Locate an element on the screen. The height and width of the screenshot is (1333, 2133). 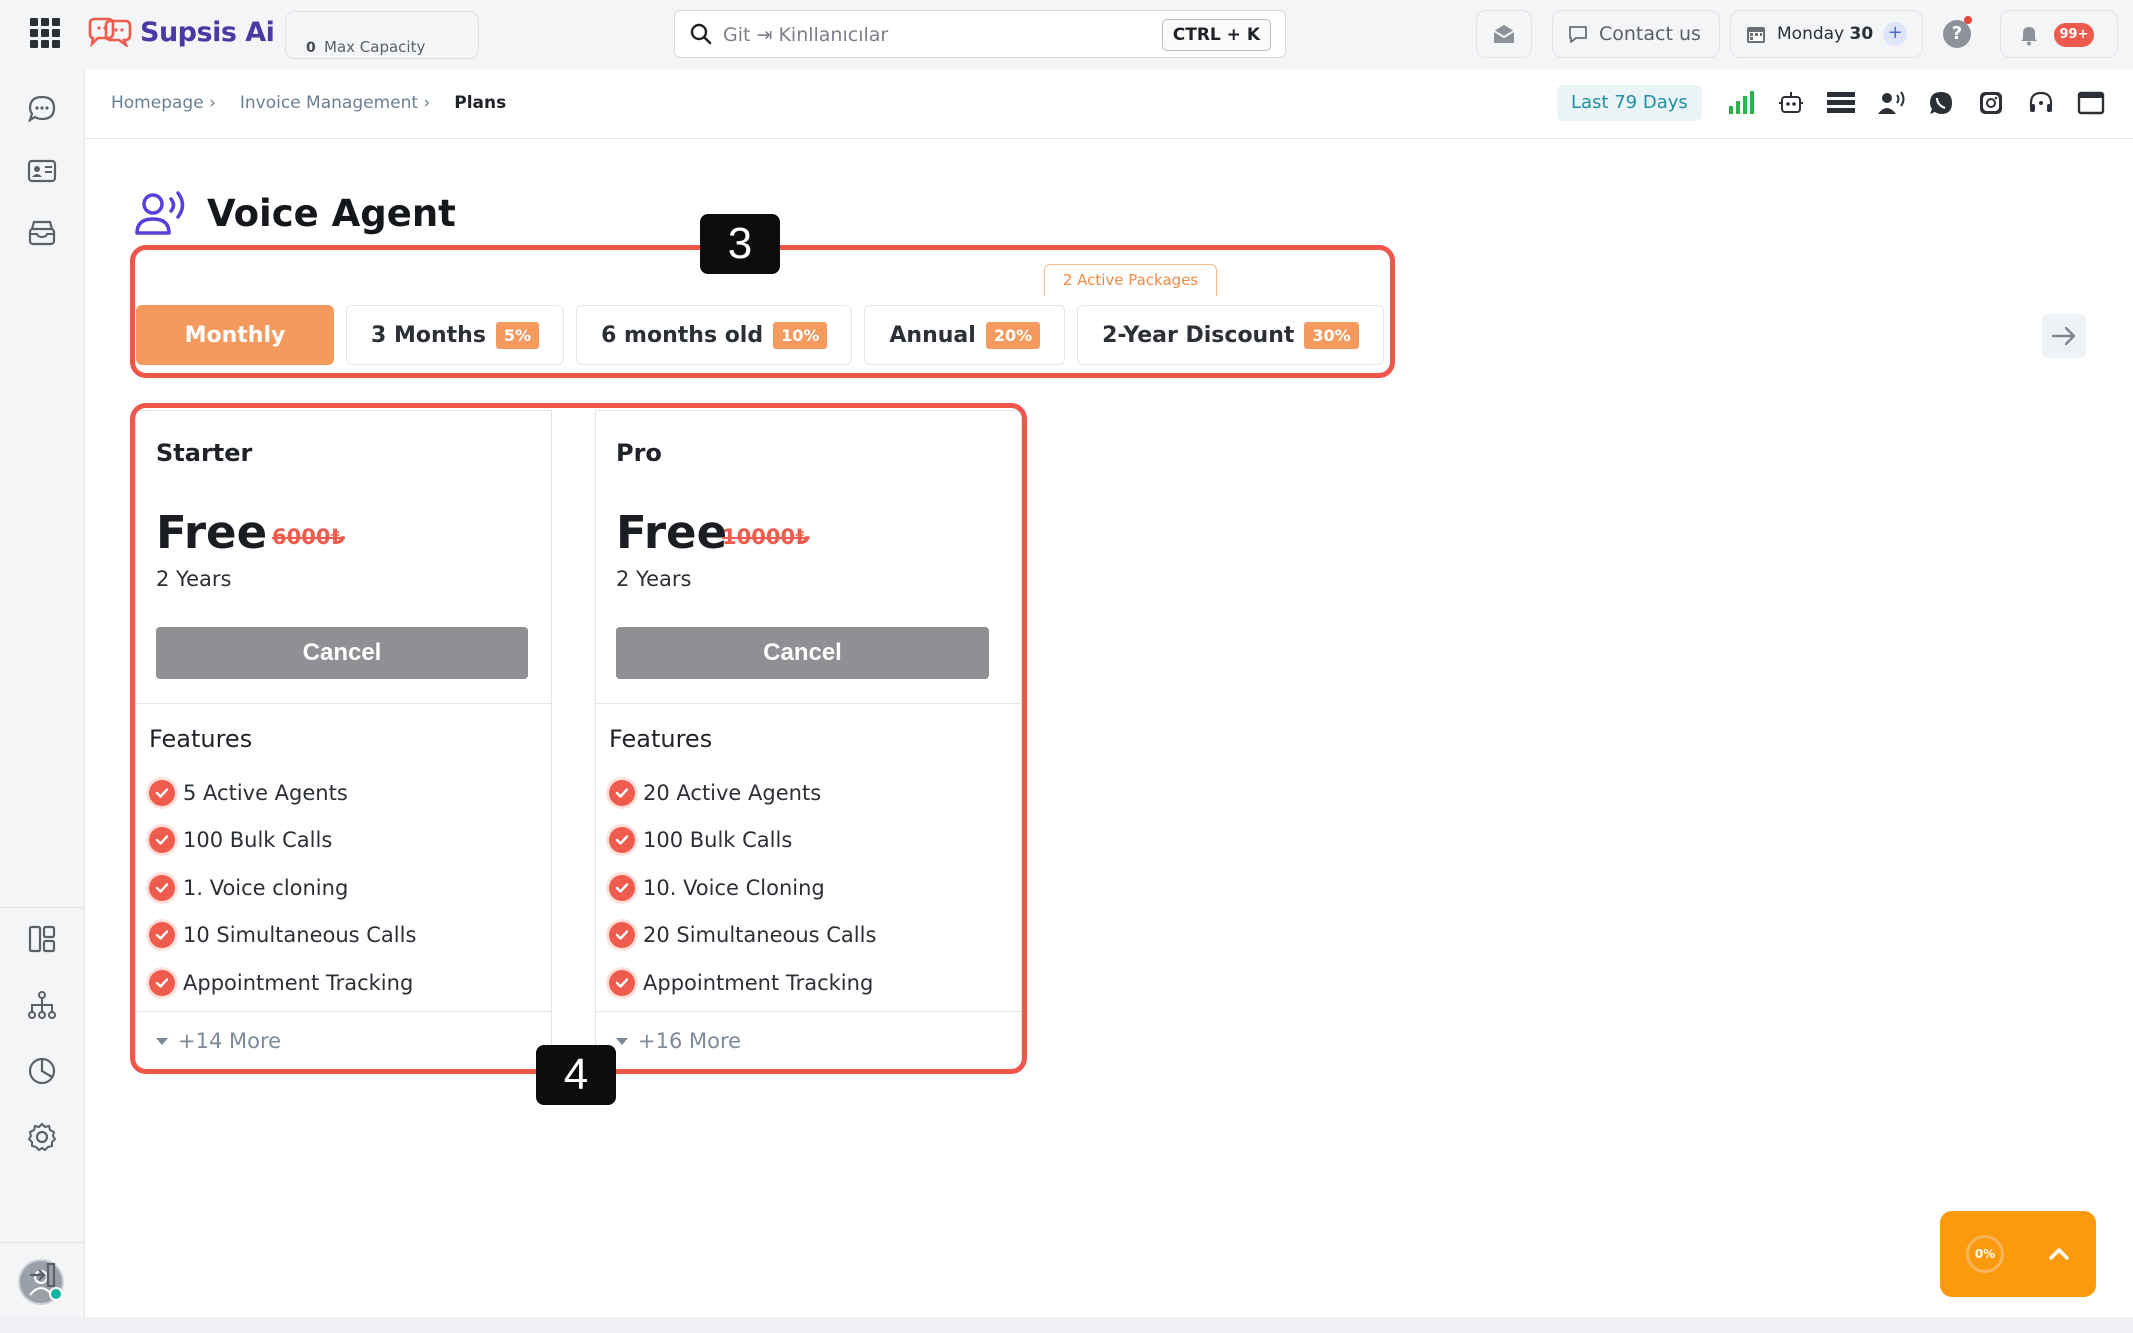
voice-agent-icon is located at coordinates (1891, 103).